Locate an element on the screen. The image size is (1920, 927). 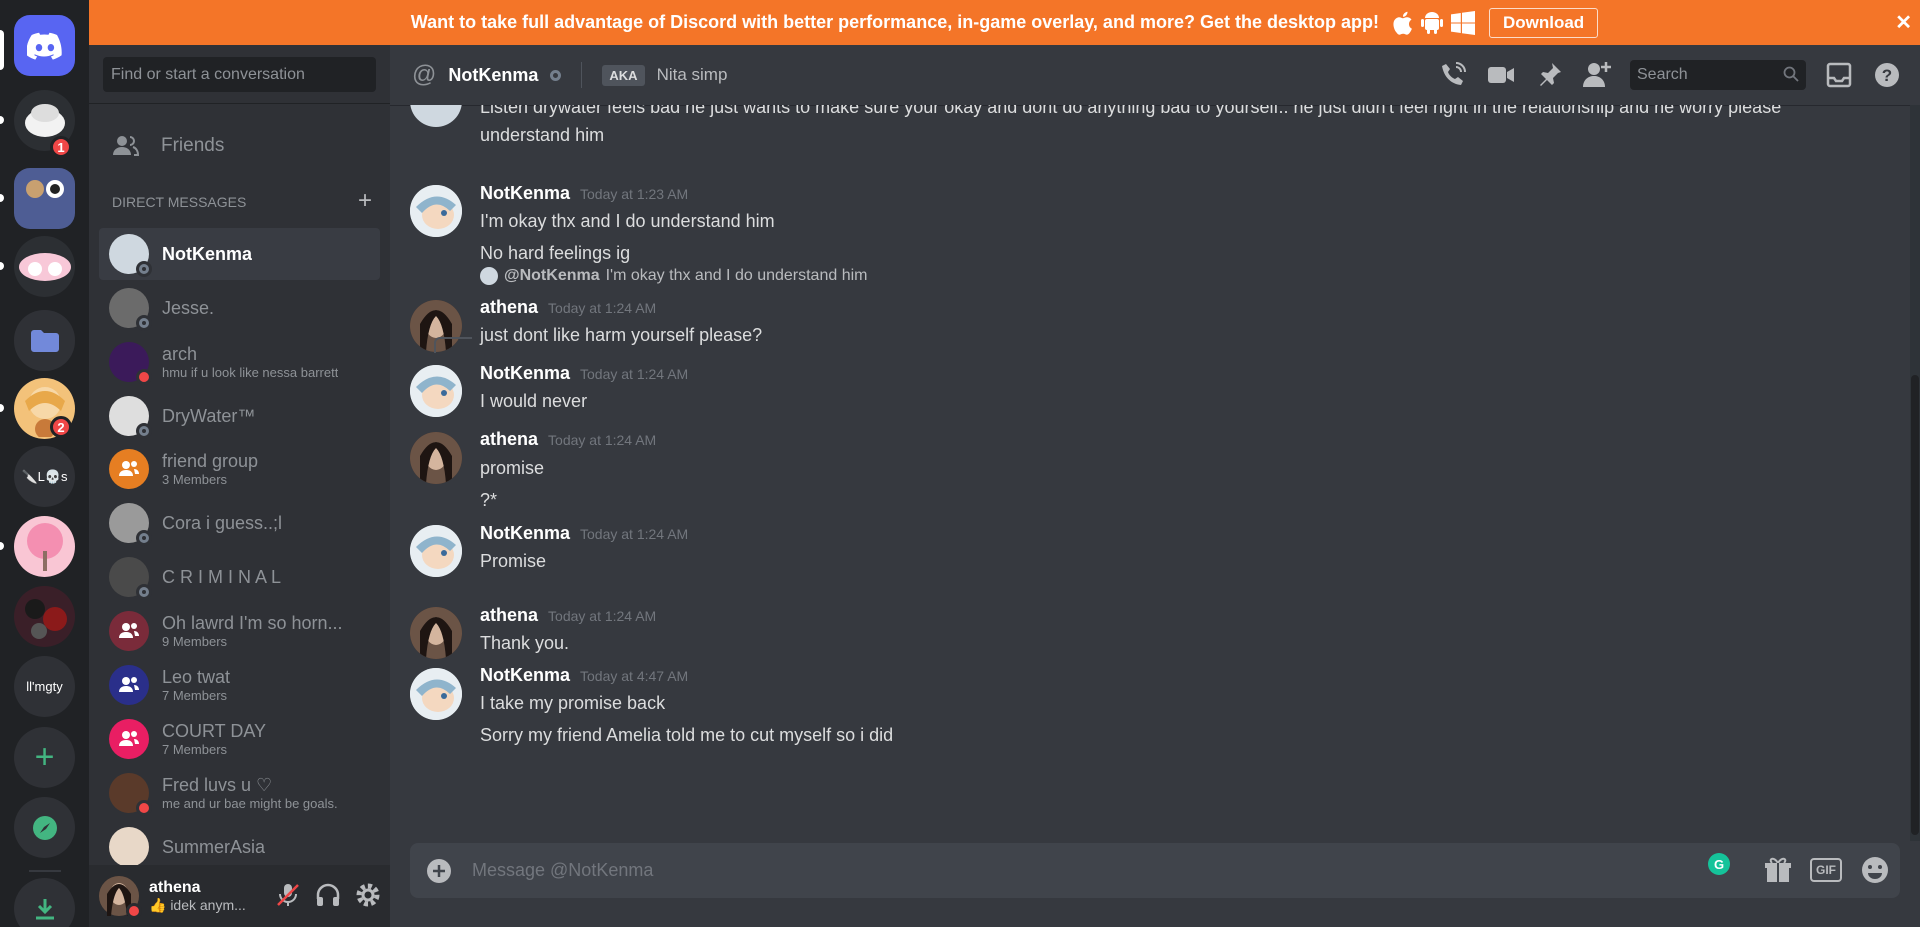
user-controls is located at coordinates (328, 895).